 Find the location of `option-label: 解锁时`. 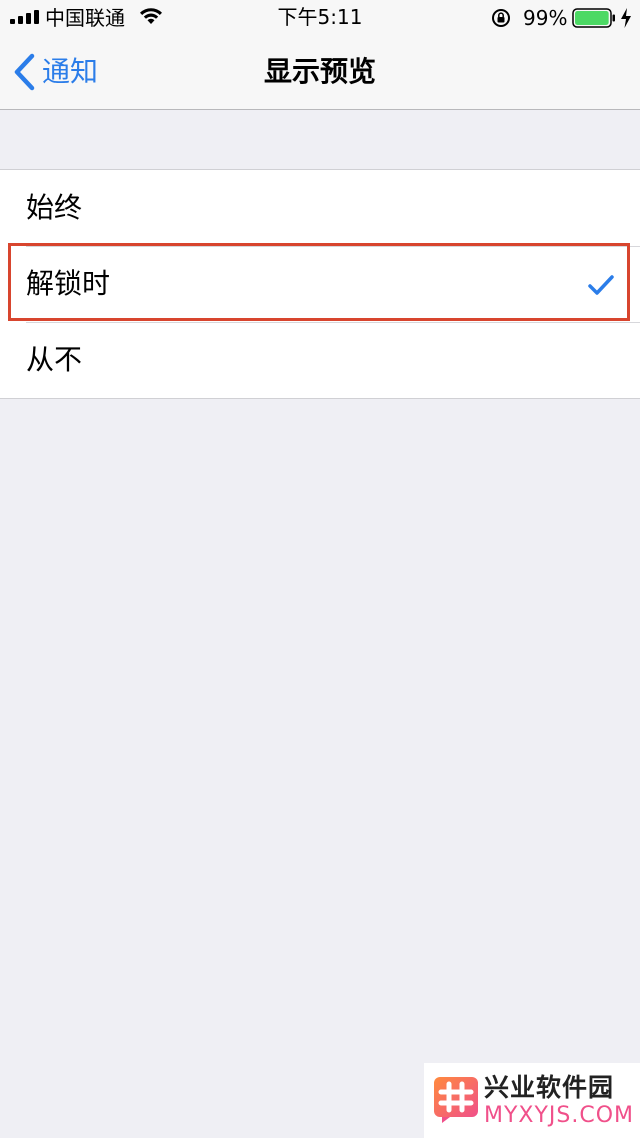

option-label: 解锁时 is located at coordinates (68, 283).